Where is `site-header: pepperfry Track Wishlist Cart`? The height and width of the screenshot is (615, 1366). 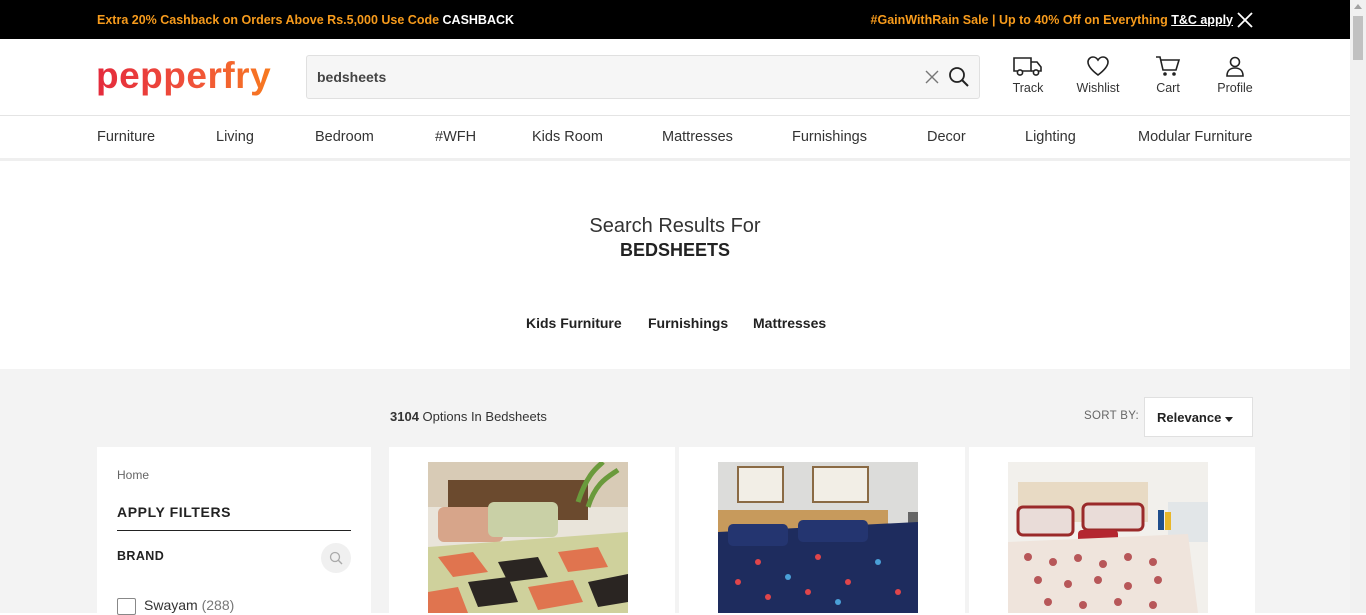 site-header: pepperfry Track Wishlist Cart is located at coordinates (675, 77).